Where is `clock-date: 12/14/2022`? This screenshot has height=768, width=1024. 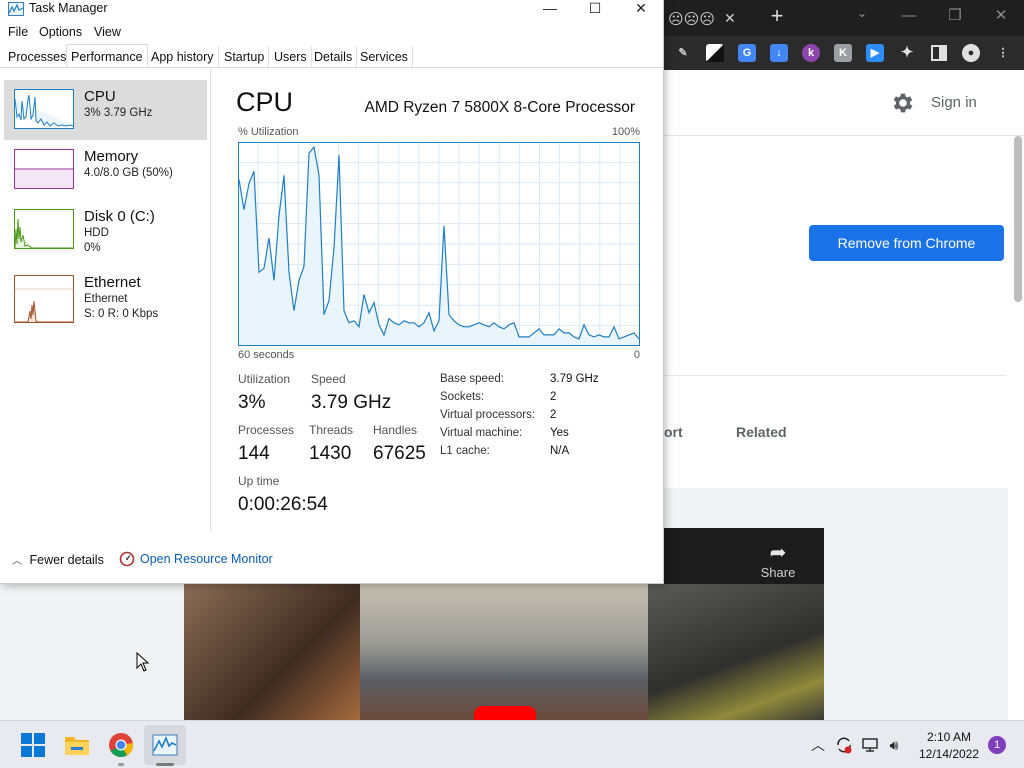
clock-date: 12/14/2022 is located at coordinates (949, 754).